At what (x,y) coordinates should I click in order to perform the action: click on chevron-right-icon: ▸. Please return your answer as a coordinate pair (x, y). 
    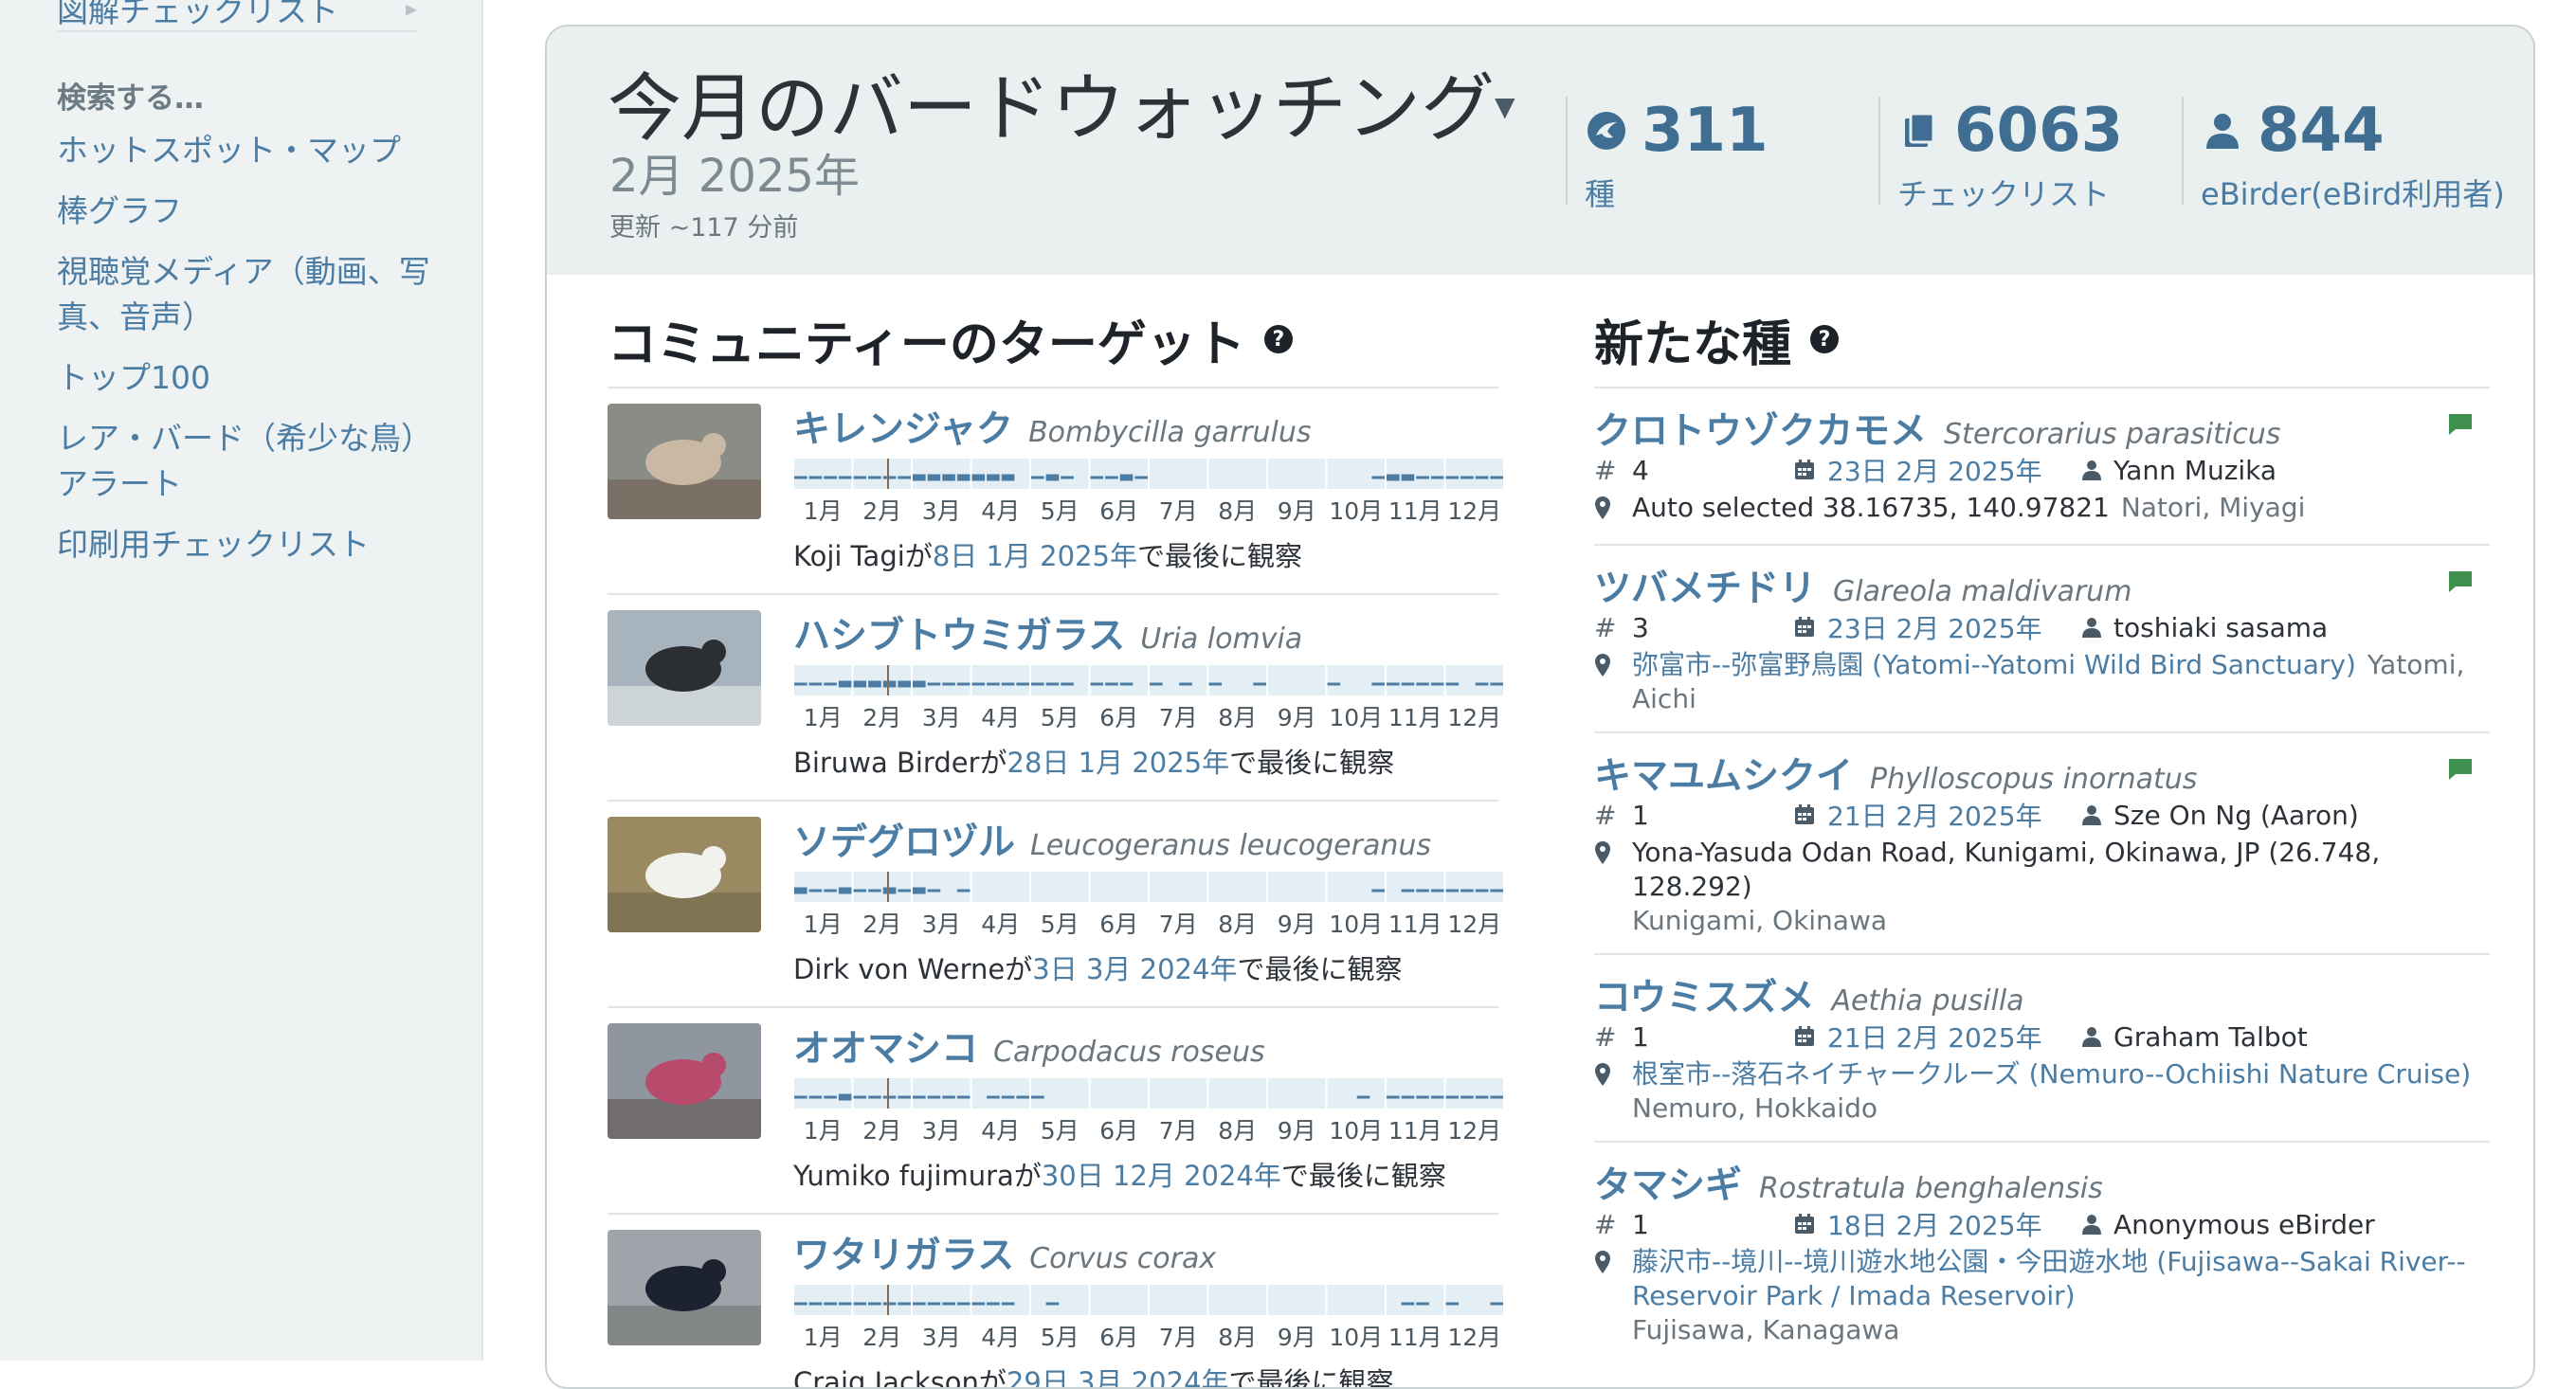
    Looking at the image, I should click on (411, 11).